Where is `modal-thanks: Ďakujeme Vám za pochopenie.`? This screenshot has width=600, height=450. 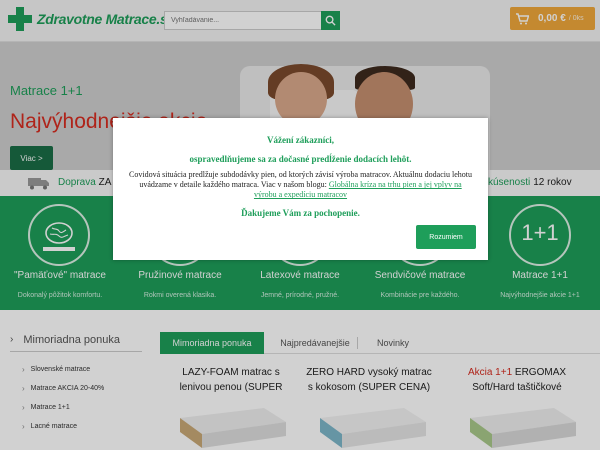
modal-thanks: Ďakujeme Vám za pochopenie. is located at coordinates (300, 213).